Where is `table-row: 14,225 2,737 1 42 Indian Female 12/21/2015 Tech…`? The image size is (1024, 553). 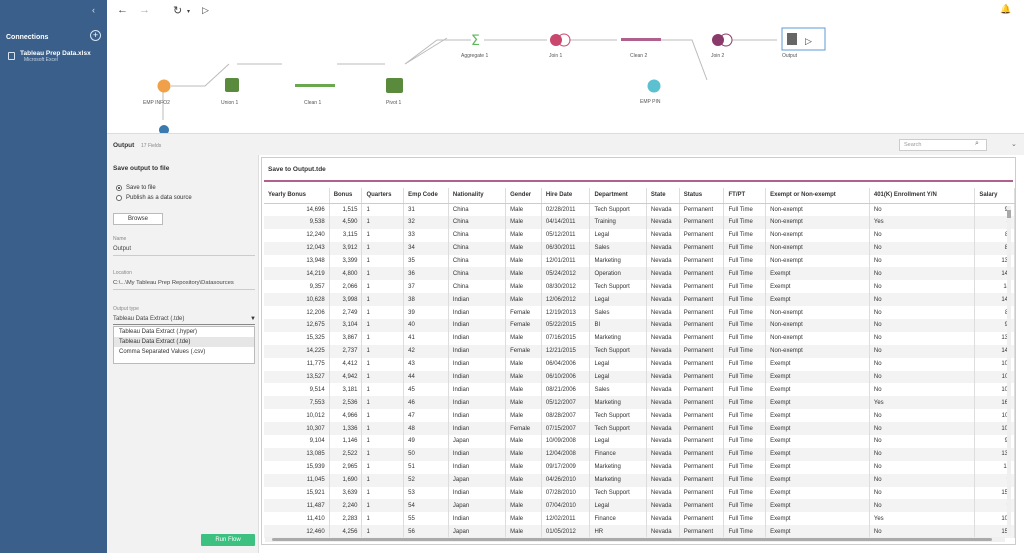
table-row: 14,225 2,737 1 42 Indian Female 12/21/2015 Tech… is located at coordinates (639, 351).